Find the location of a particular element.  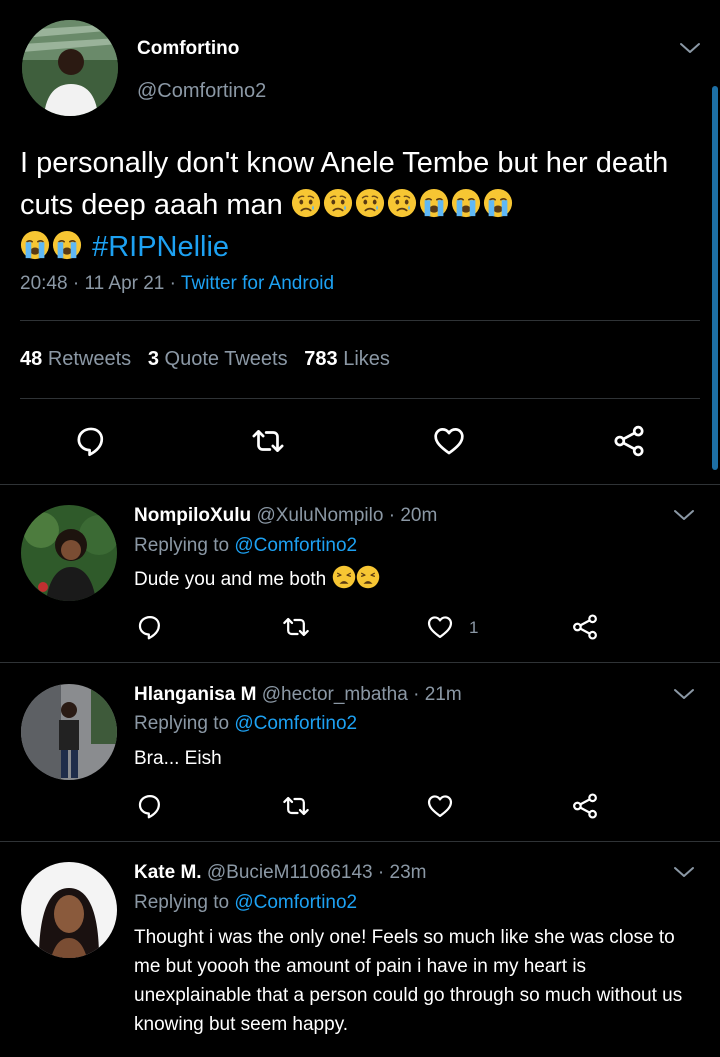

reply-text: Dude you and me both is located at coordinates (414, 579).